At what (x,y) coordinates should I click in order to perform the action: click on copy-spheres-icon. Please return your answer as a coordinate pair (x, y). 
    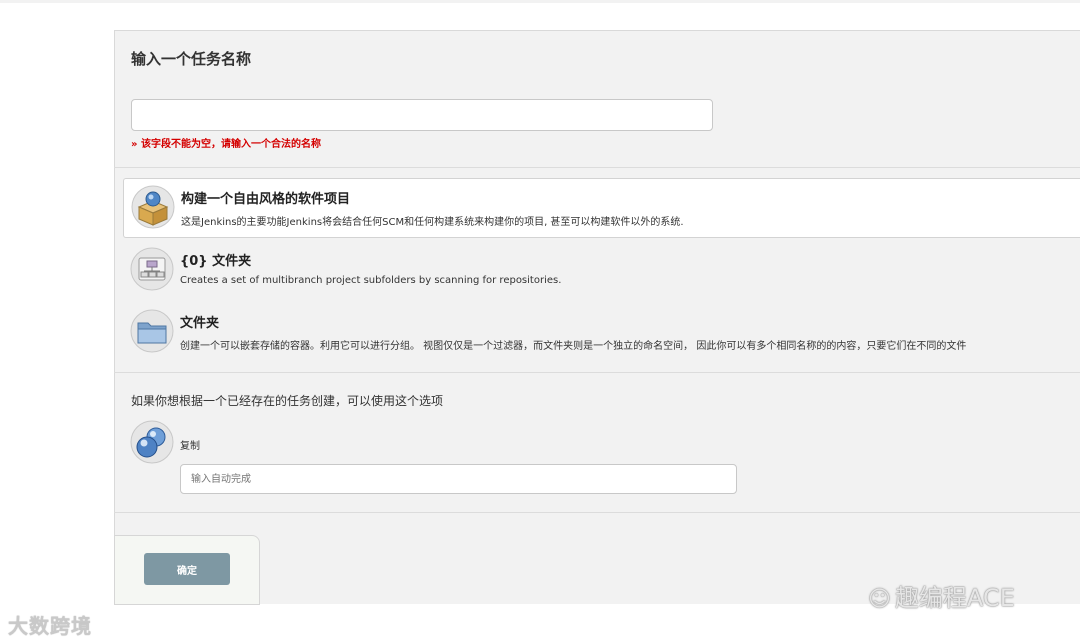
    Looking at the image, I should click on (152, 442).